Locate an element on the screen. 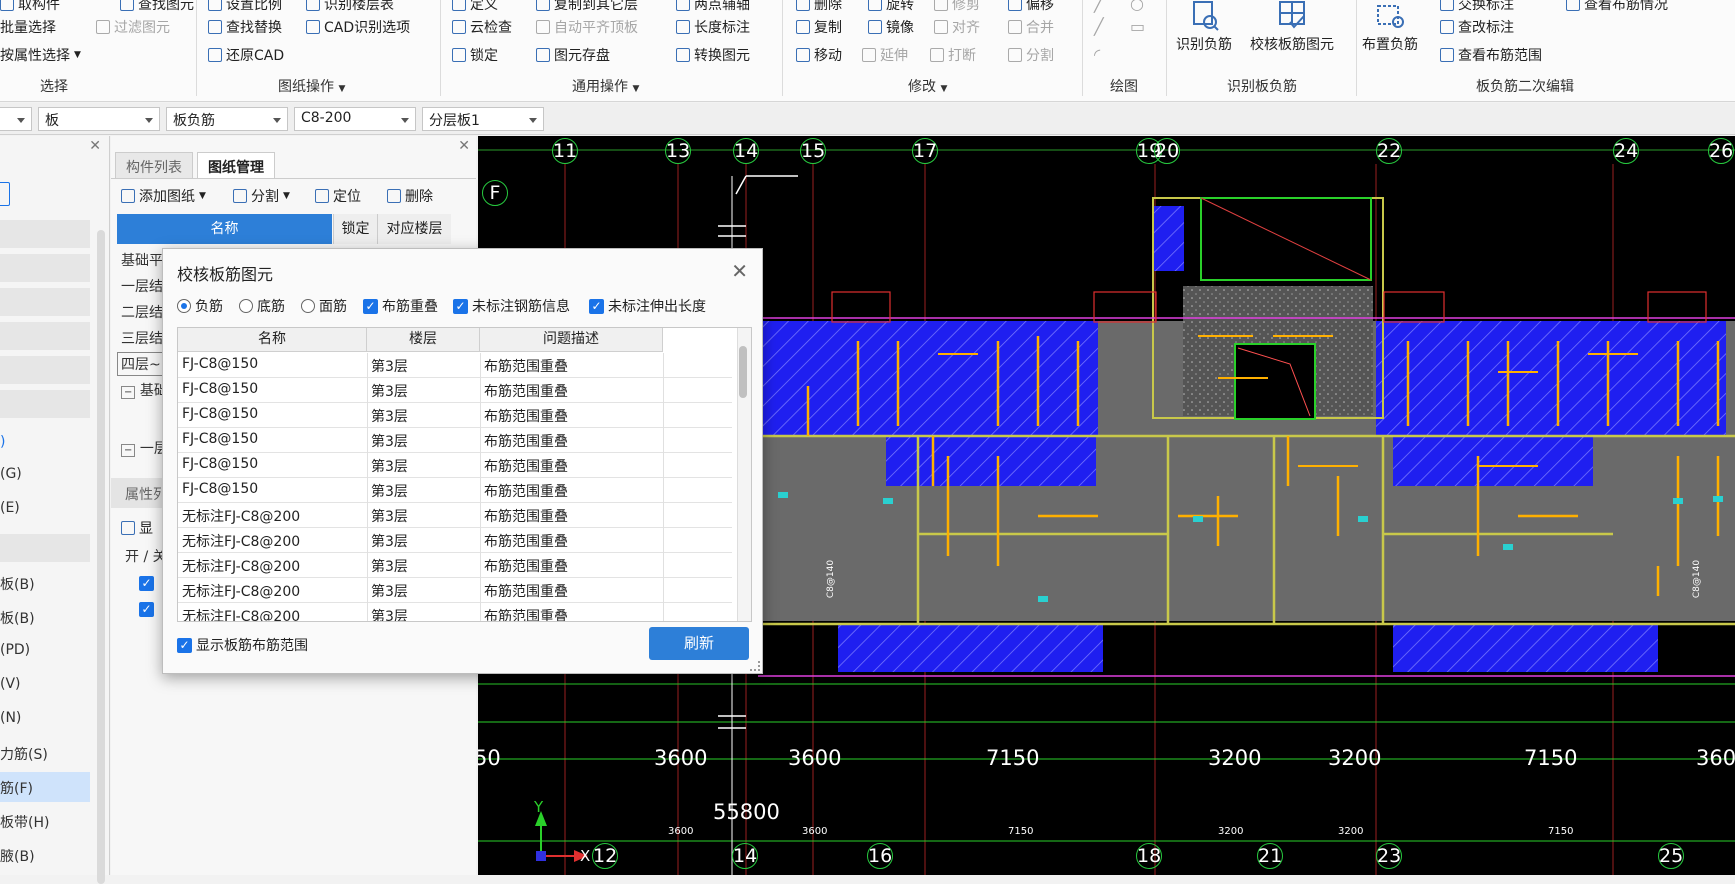  tree-item-g: (G) is located at coordinates (11, 474).